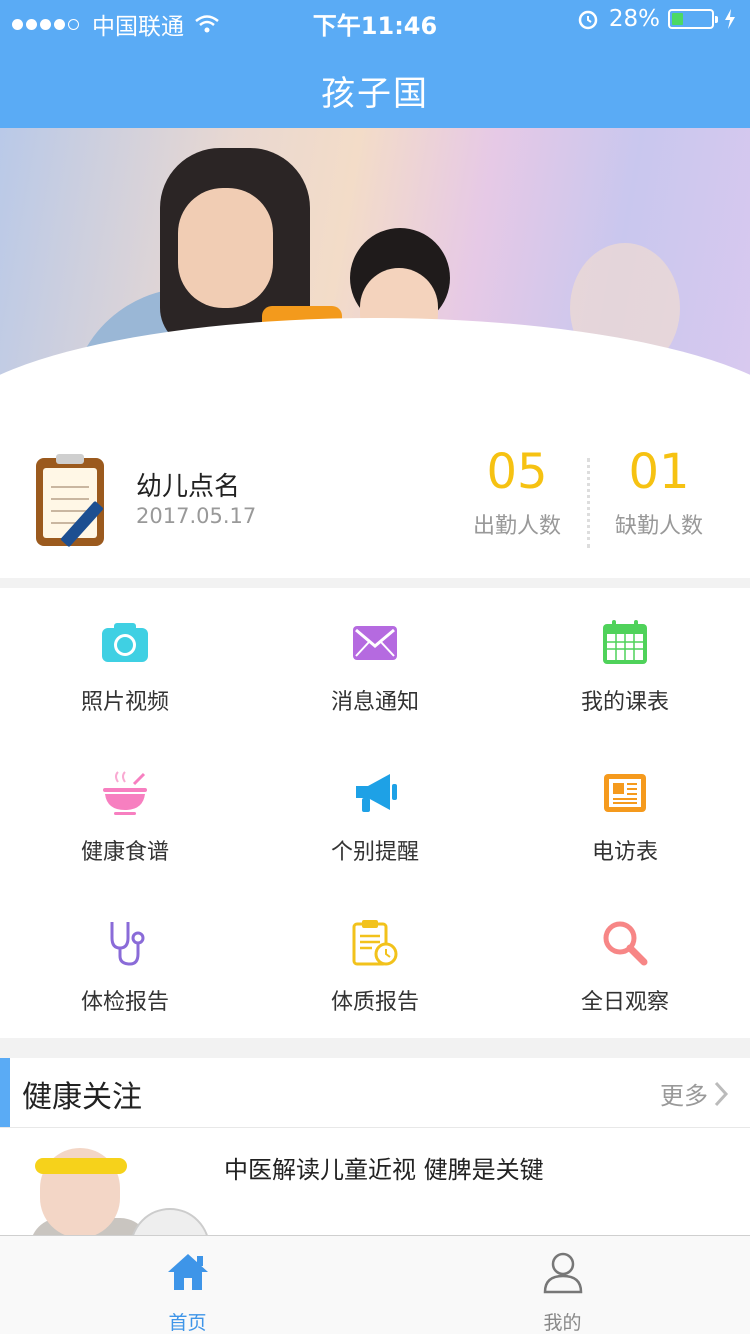 The height and width of the screenshot is (1334, 750). Describe the element at coordinates (188, 1272) in the screenshot. I see `home-icon` at that location.